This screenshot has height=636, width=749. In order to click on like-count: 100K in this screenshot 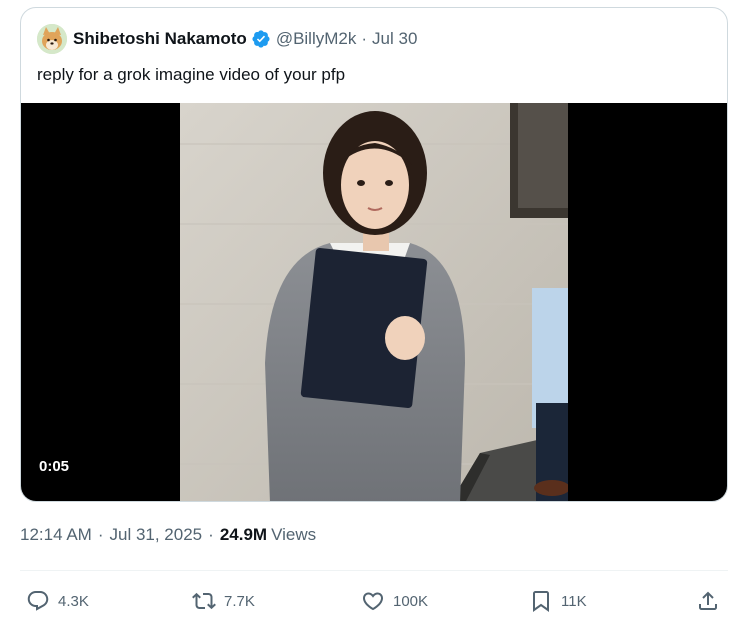, I will do `click(411, 601)`.